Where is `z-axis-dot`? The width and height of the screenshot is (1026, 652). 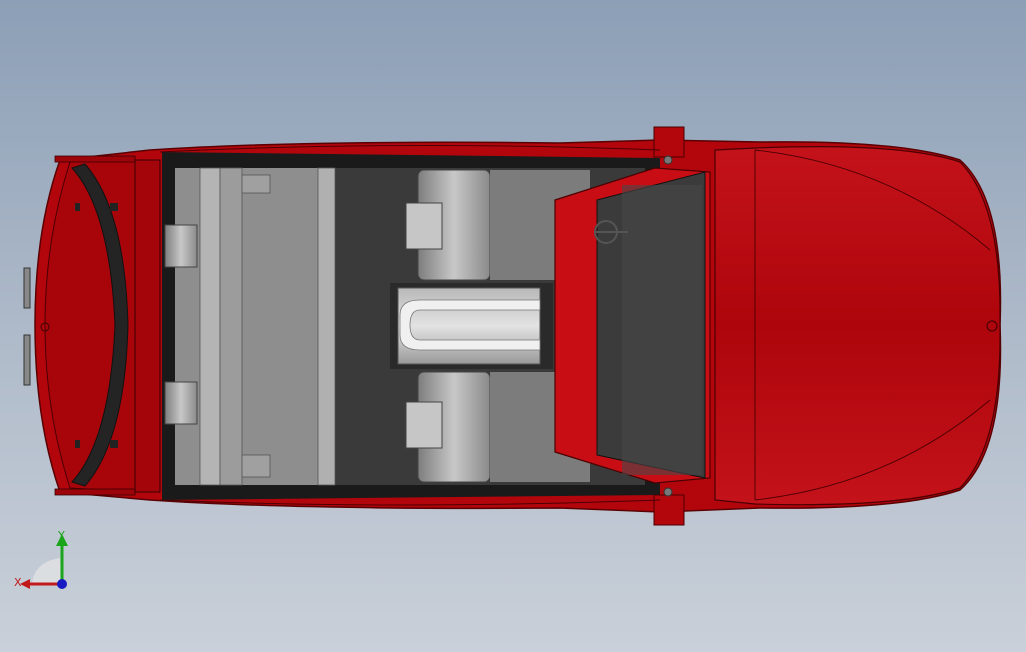
z-axis-dot is located at coordinates (62, 584).